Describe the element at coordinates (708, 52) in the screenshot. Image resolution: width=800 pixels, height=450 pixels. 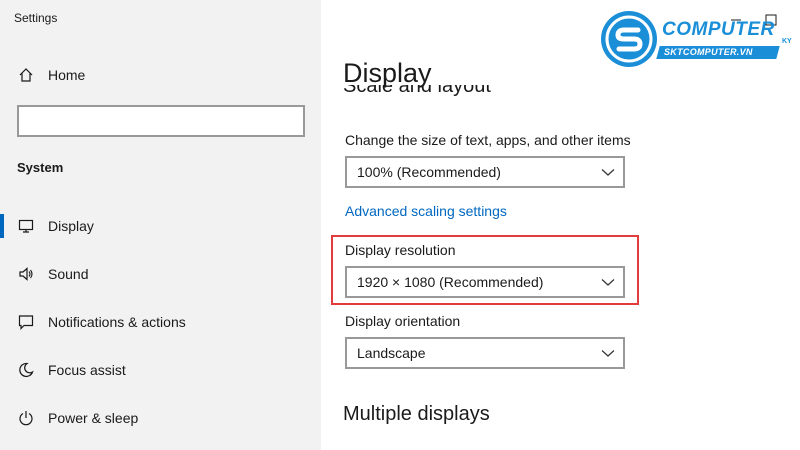
I see `logo-url: SKTCOMPUTER.VN` at that location.